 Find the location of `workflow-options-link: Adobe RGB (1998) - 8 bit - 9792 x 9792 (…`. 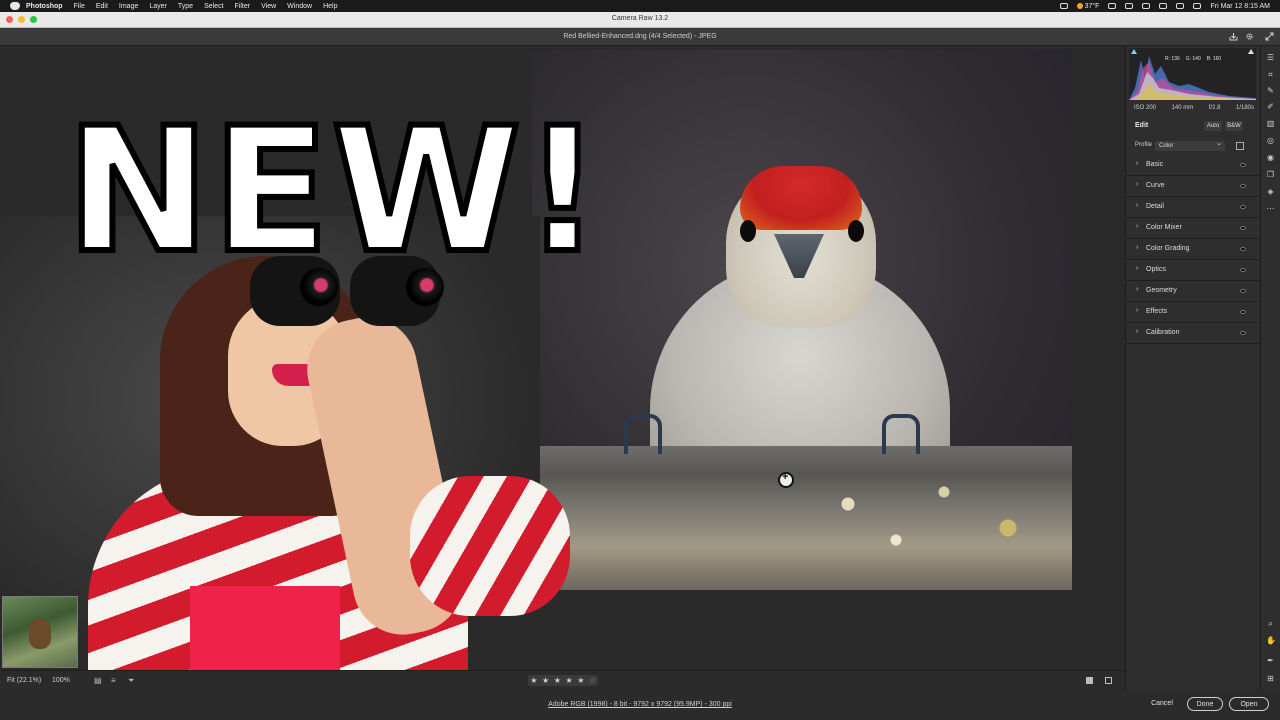

workflow-options-link: Adobe RGB (1998) - 8 bit - 9792 x 9792 (… is located at coordinates (640, 704).